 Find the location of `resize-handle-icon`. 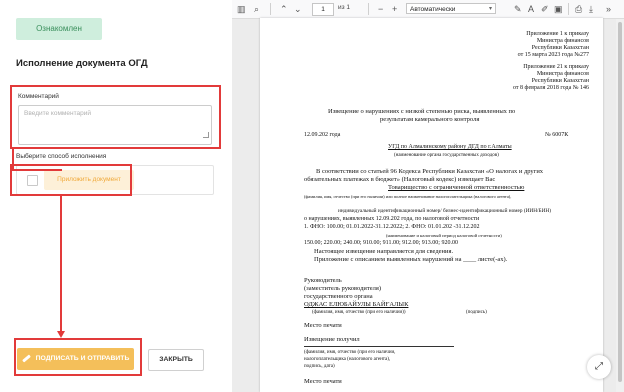

resize-handle-icon is located at coordinates (206, 135).